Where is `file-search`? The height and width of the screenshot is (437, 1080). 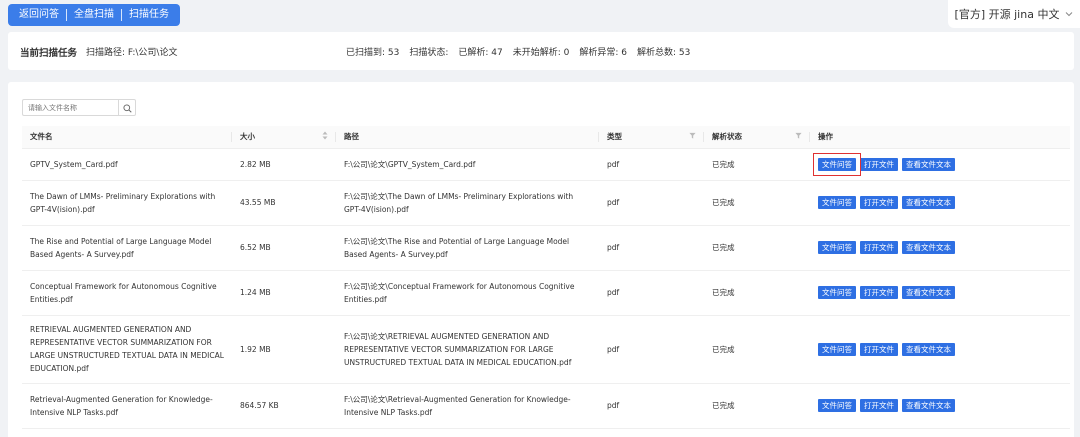
file-search is located at coordinates (79, 107).